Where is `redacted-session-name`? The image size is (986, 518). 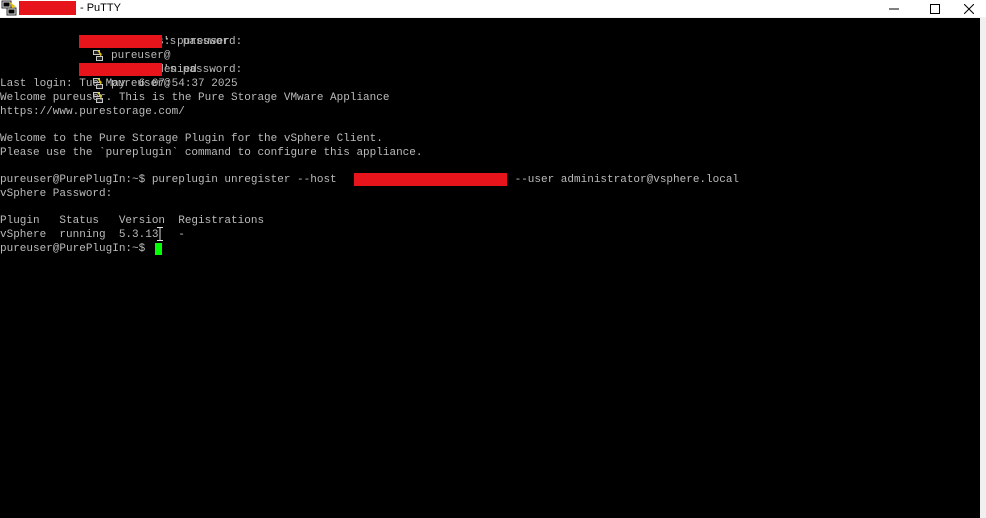 redacted-session-name is located at coordinates (47, 8).